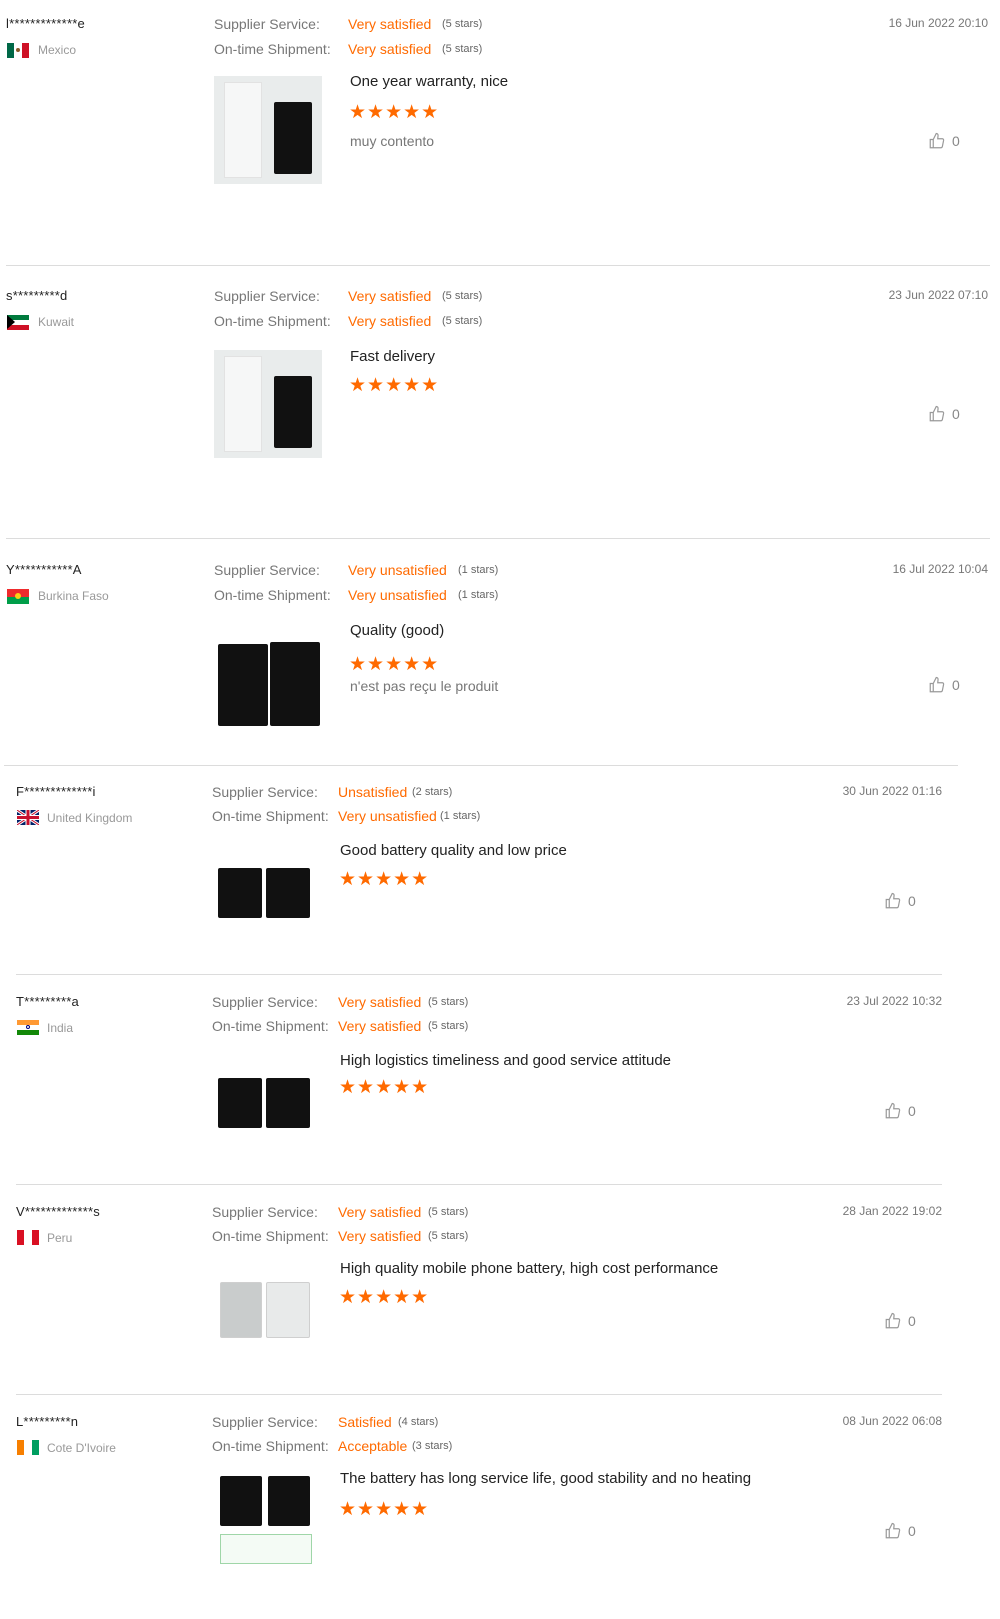 This screenshot has height=1619, width=1000. Describe the element at coordinates (892, 1421) in the screenshot. I see `review-date: 08 Jun 2022 06:08` at that location.